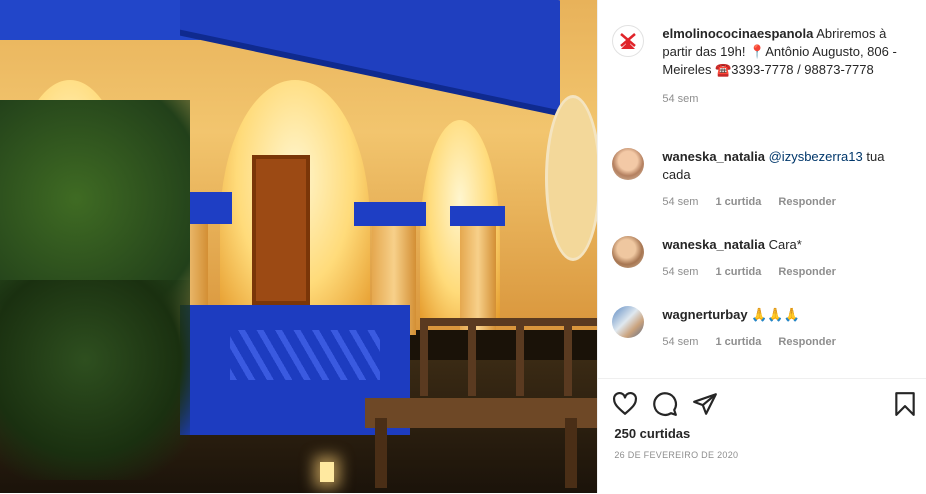 This screenshot has width=926, height=494. What do you see at coordinates (478, 275) in the screenshot?
I see `photo-pillar` at bounding box center [478, 275].